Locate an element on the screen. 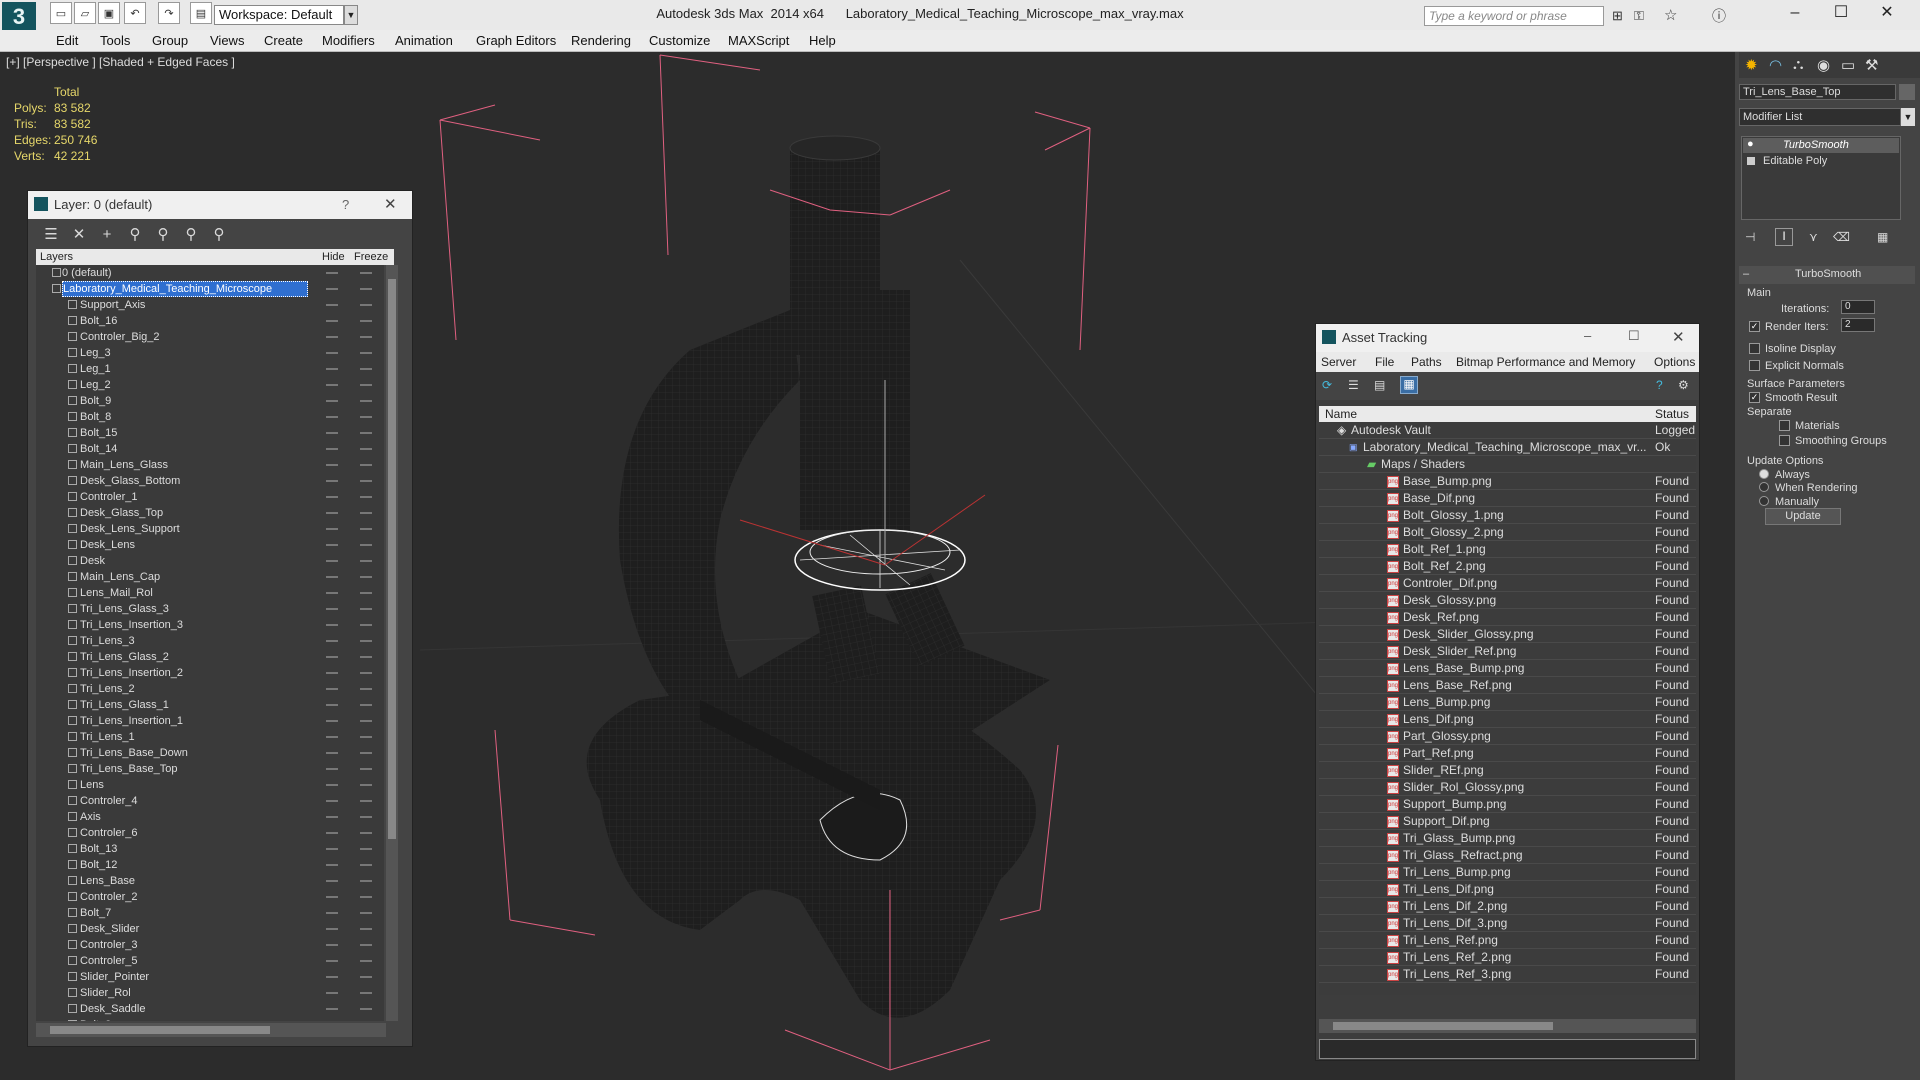 This screenshot has height=1080, width=1920. list-item: png Desk_Glossy.png Found is located at coordinates (1507, 600).